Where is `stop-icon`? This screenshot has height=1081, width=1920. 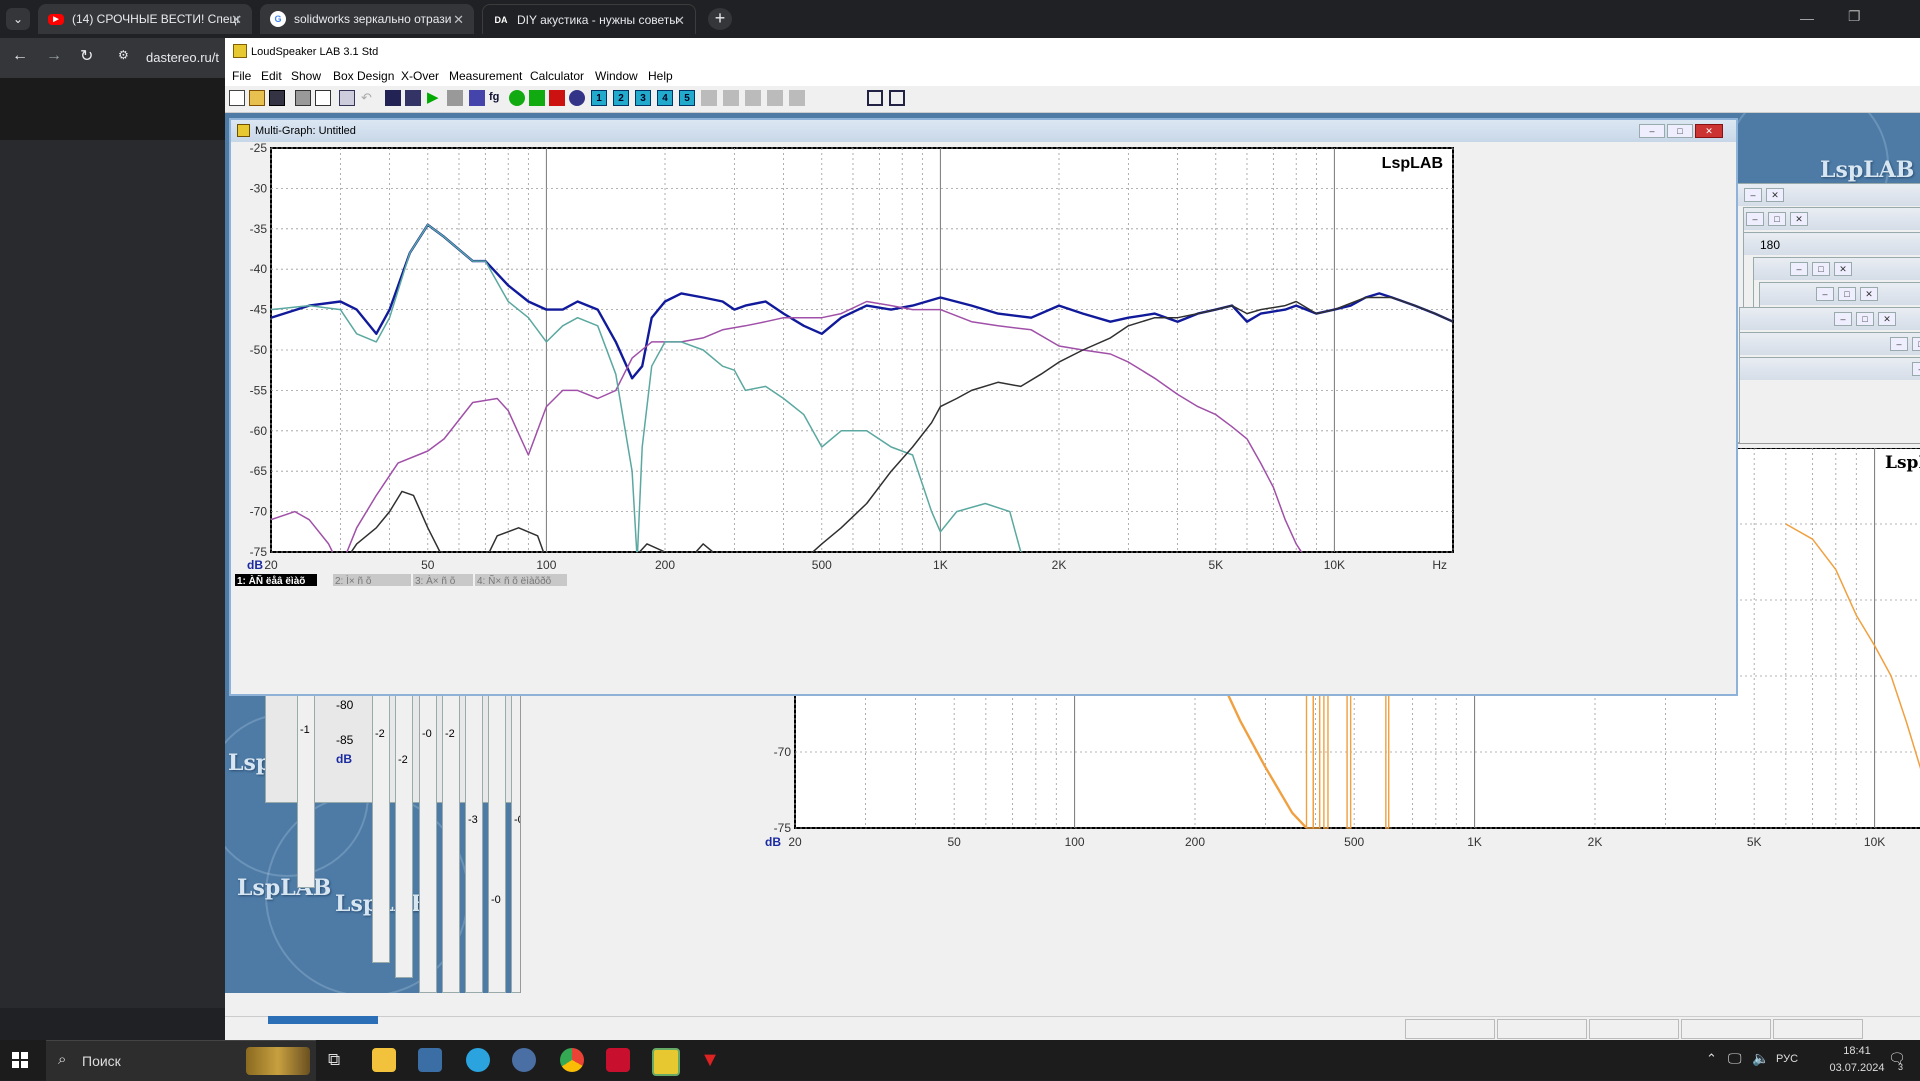
stop-icon is located at coordinates (455, 98).